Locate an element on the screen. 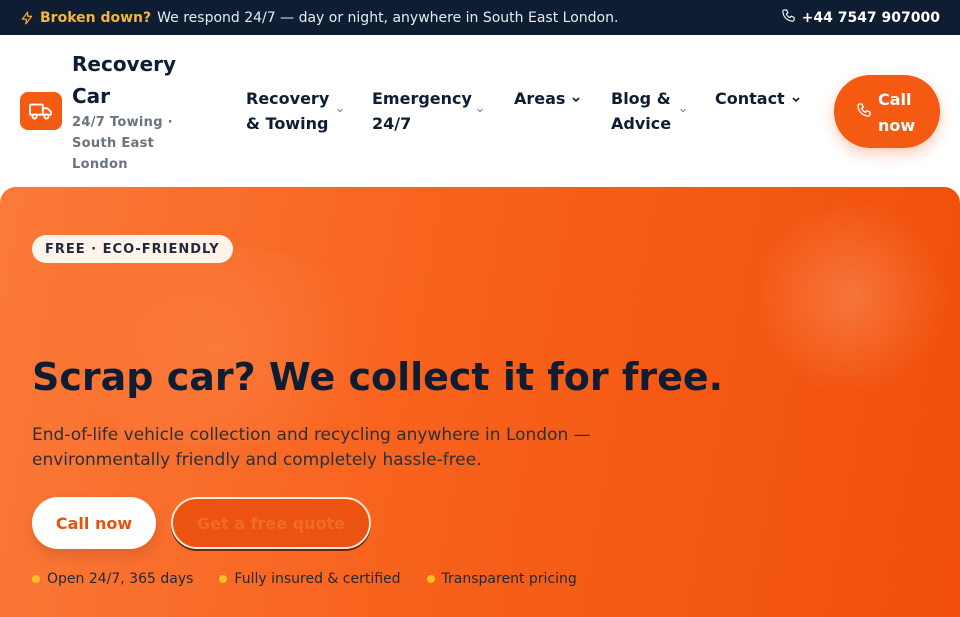 Image resolution: width=960 pixels, height=617 pixels. nav-item-contact: Contact is located at coordinates (765, 98).